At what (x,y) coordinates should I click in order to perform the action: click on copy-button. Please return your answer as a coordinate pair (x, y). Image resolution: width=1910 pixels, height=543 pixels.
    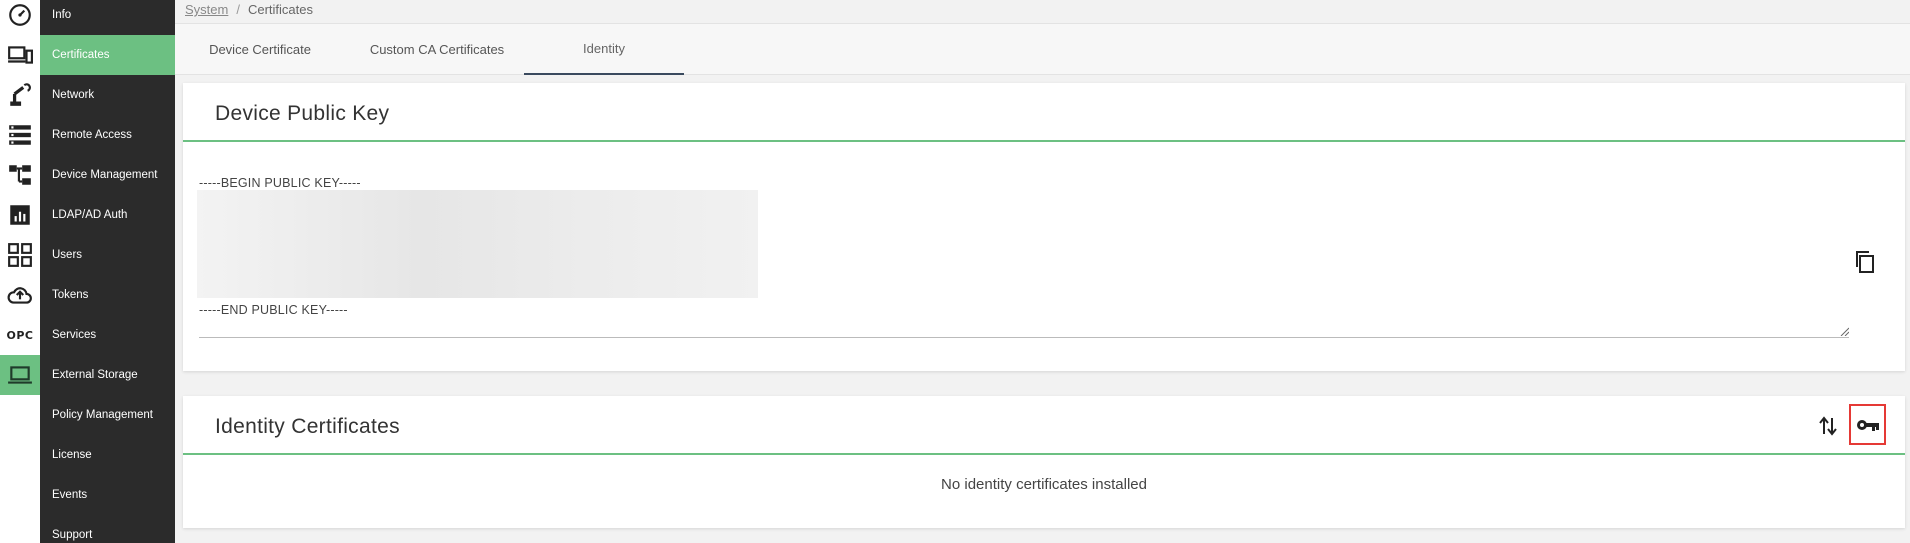
    Looking at the image, I should click on (1865, 262).